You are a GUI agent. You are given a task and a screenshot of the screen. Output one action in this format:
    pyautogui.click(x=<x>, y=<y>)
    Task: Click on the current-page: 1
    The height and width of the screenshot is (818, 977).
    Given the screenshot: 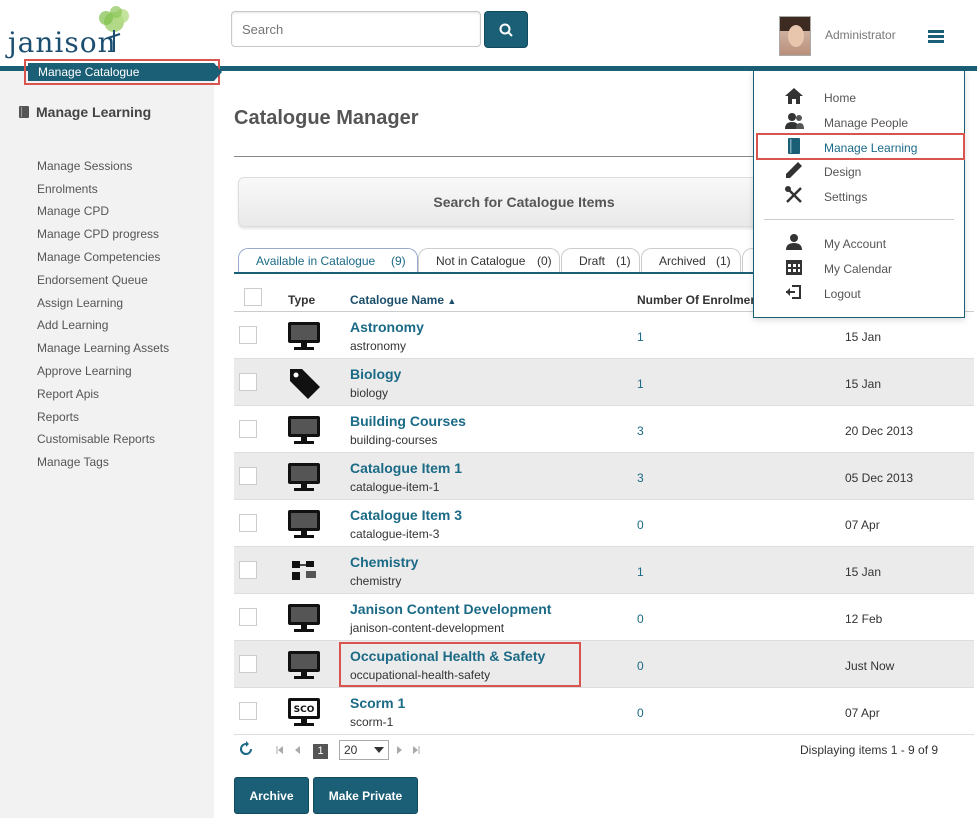 What is the action you would take?
    pyautogui.click(x=320, y=751)
    